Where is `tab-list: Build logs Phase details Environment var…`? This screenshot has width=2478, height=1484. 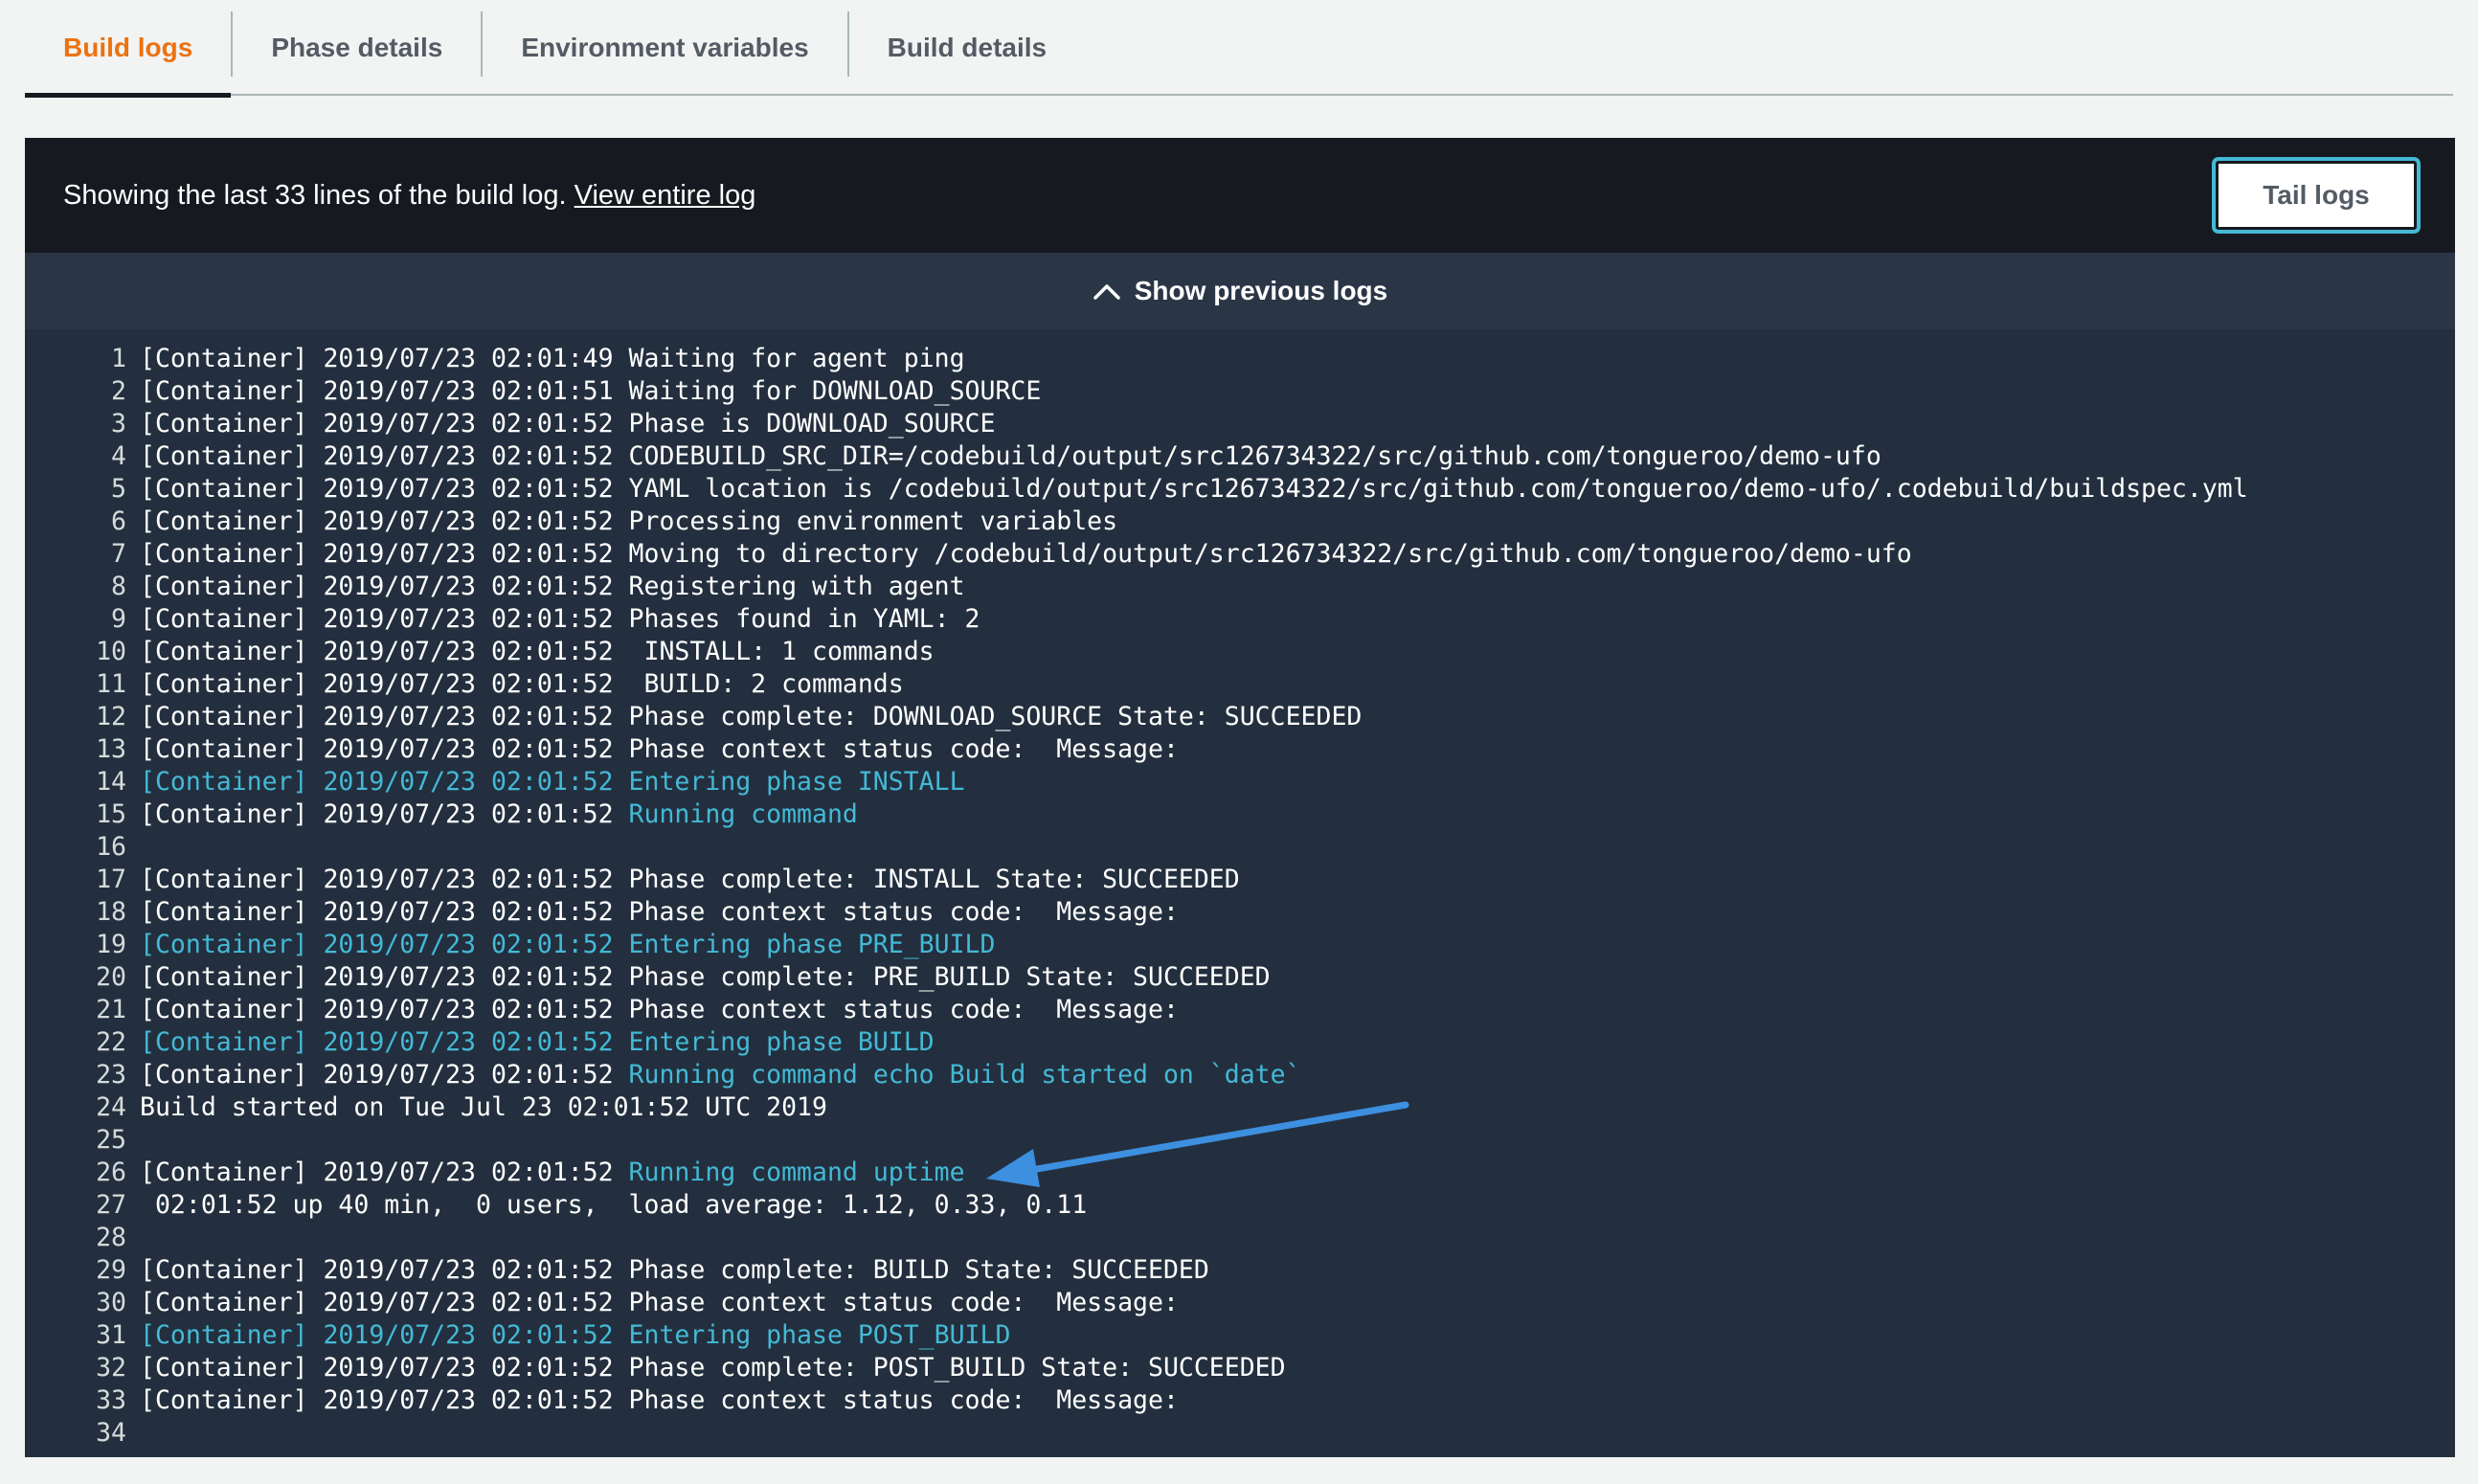 tab-list: Build logs Phase details Environment var… is located at coordinates (1239, 49).